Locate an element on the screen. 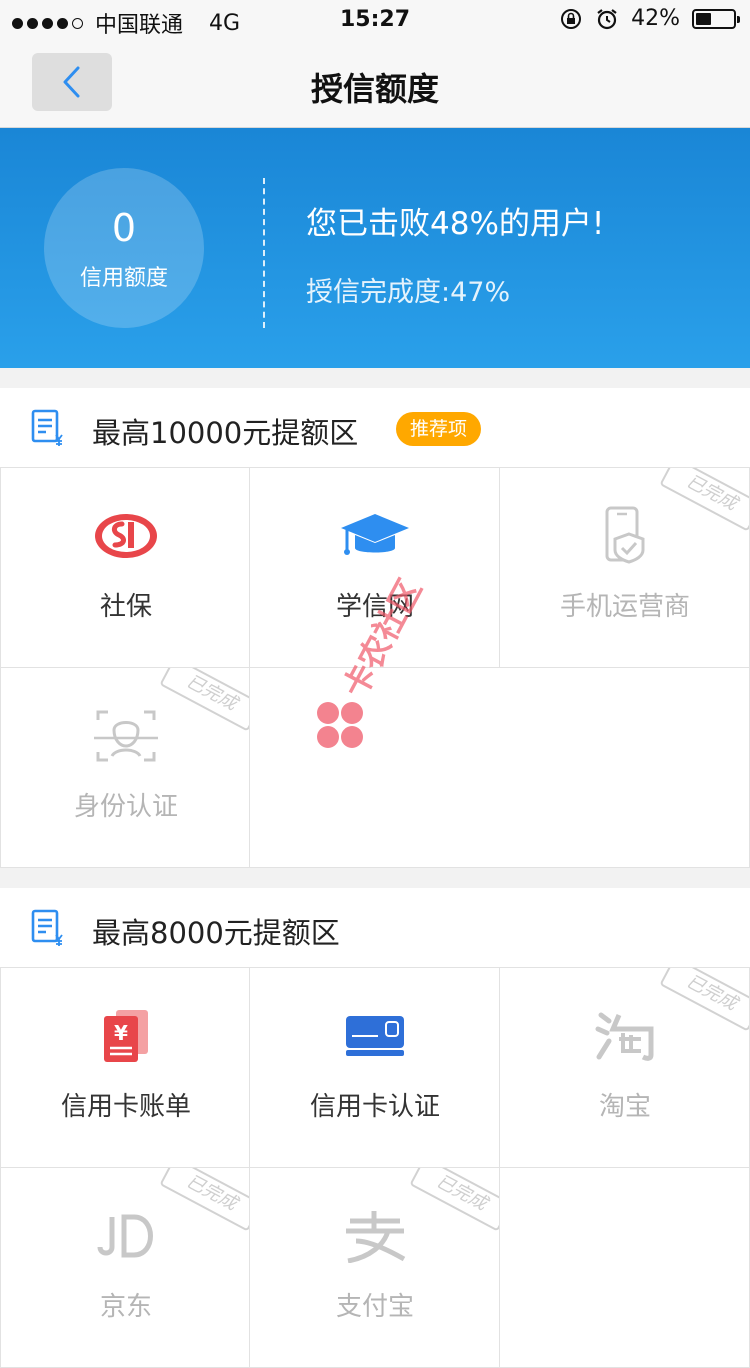  social-security-icon is located at coordinates (126, 536).